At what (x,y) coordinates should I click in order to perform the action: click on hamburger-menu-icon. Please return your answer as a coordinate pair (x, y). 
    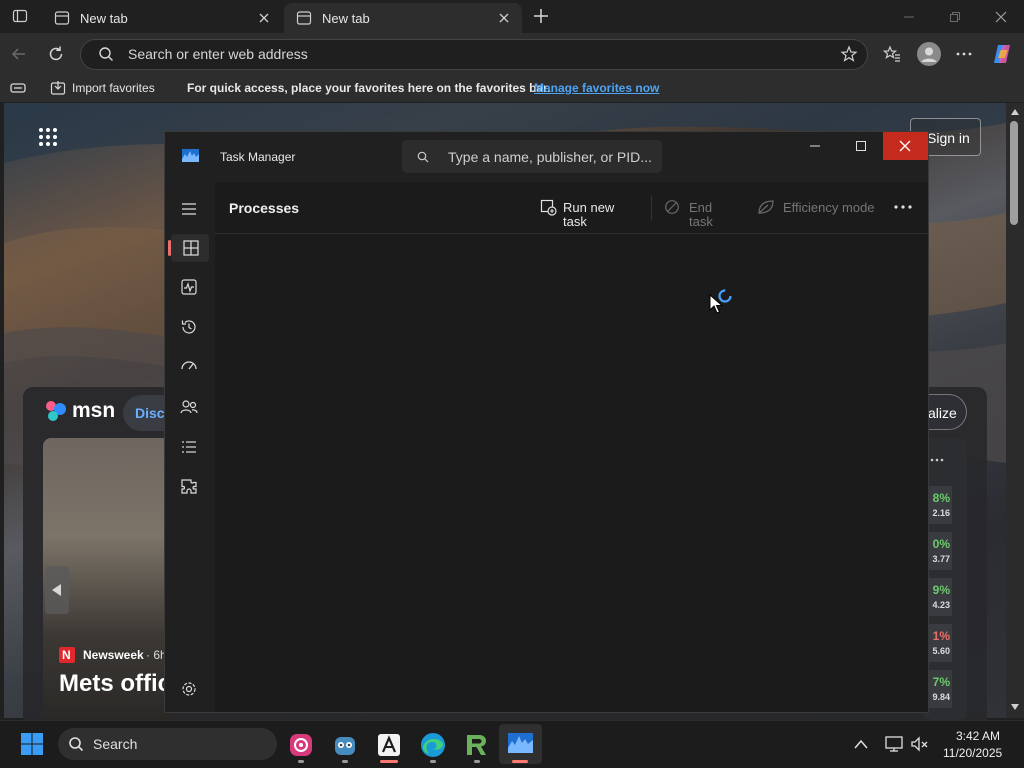
    Looking at the image, I should click on (189, 209).